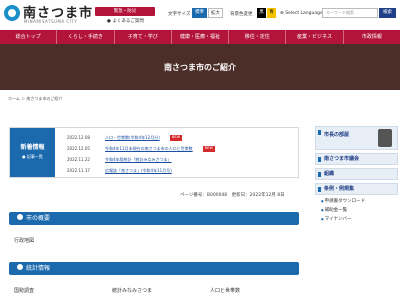 Image resolution: width=400 pixels, height=300 pixels. I want to click on news-link: 令和4年版統計「統計みなみさつま」, so click(138, 160).